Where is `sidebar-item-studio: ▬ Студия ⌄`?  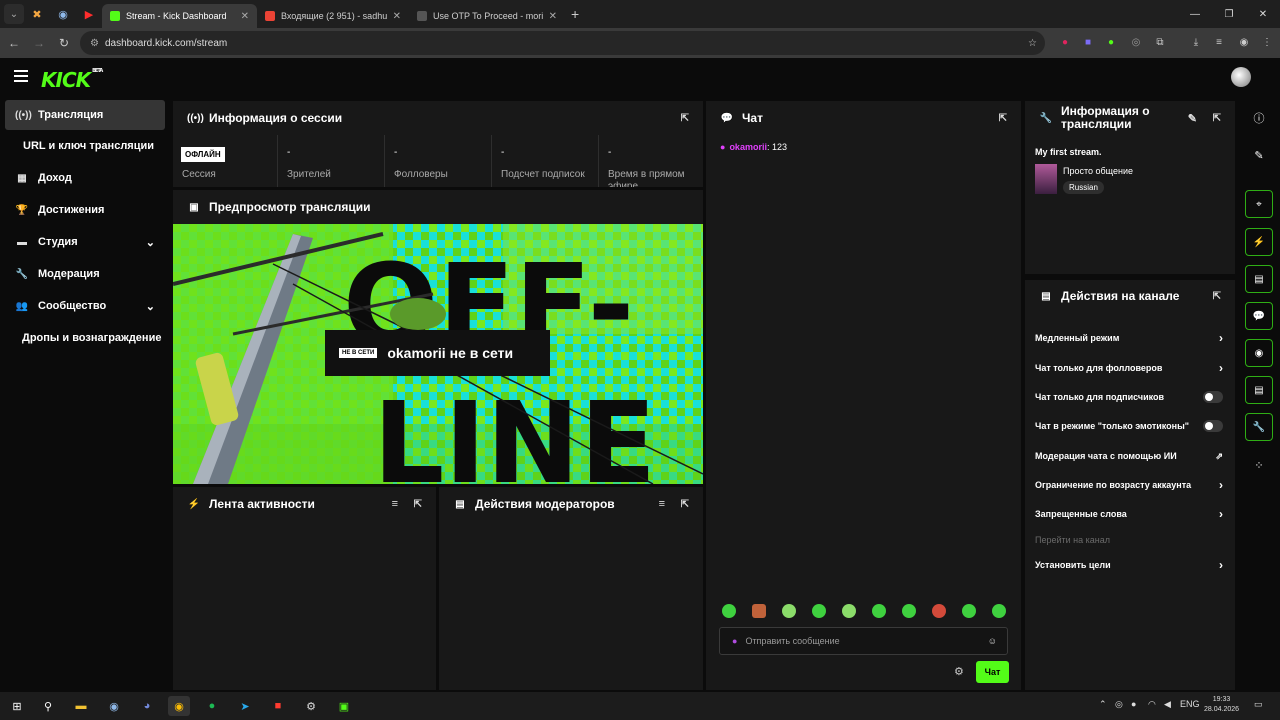
sidebar-item-studio: ▬ Студия ⌄ is located at coordinates (85, 242).